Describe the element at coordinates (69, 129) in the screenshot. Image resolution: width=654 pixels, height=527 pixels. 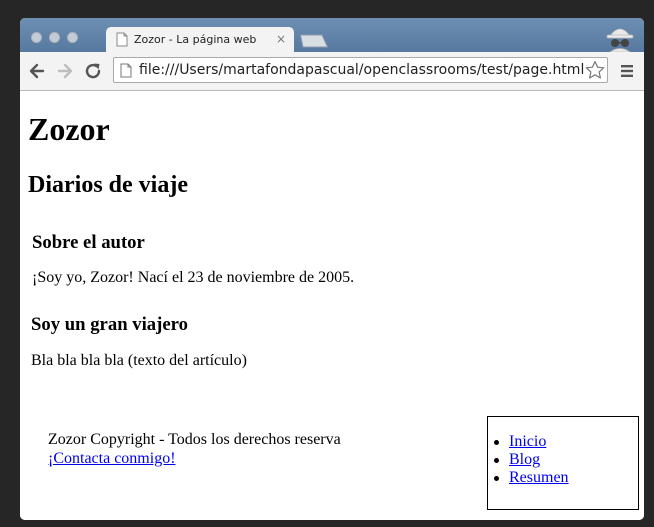
I see `site-title: Zozor` at that location.